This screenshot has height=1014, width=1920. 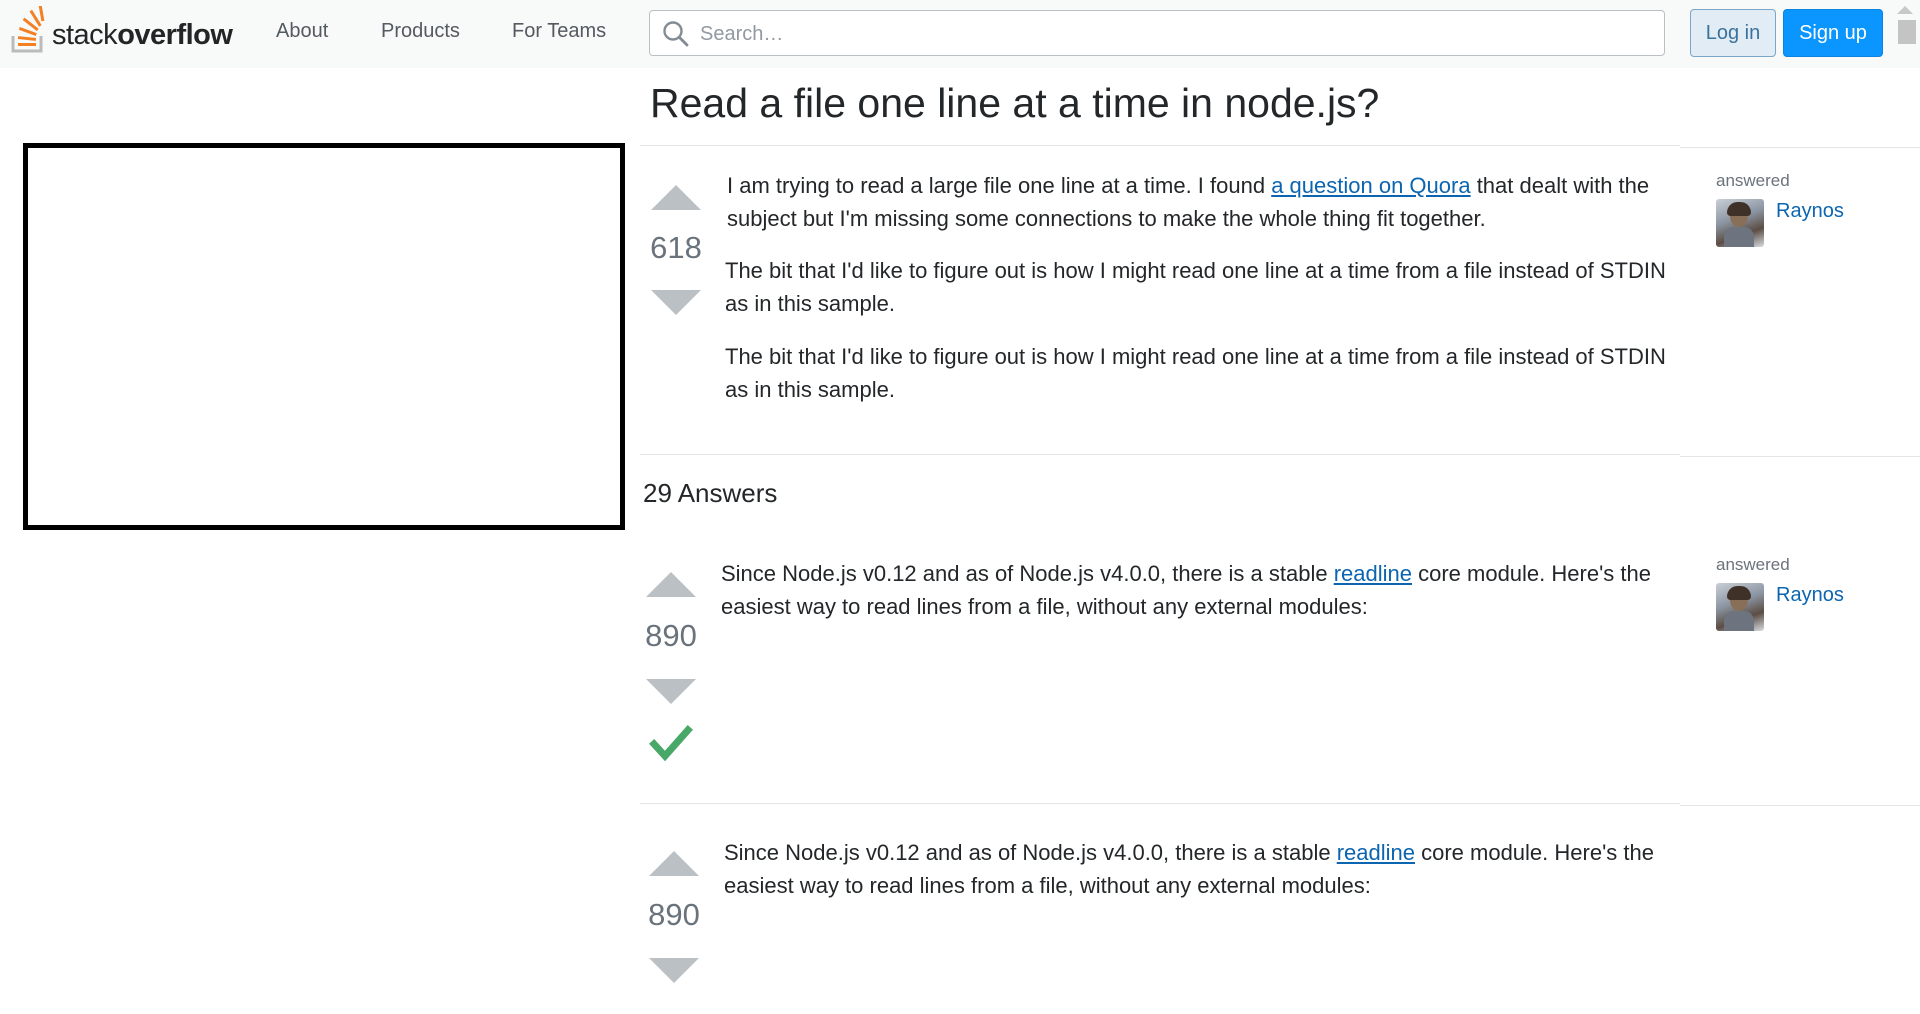 What do you see at coordinates (1175, 34) in the screenshot?
I see `search-input` at bounding box center [1175, 34].